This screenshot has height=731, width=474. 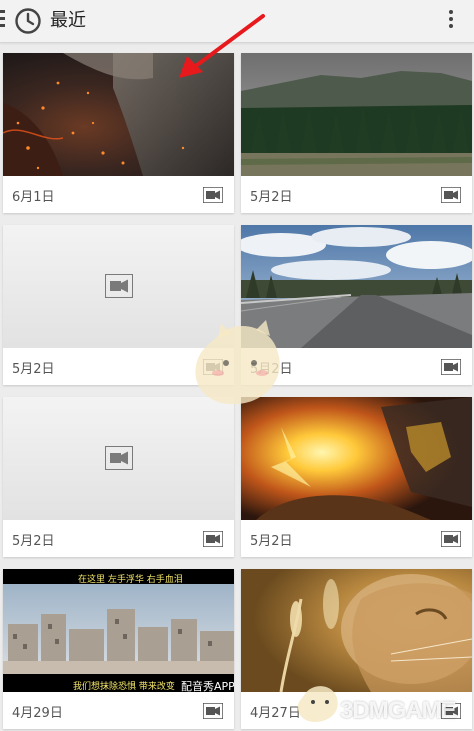 What do you see at coordinates (237, 21) in the screenshot?
I see `top-app-bar: 最近` at bounding box center [237, 21].